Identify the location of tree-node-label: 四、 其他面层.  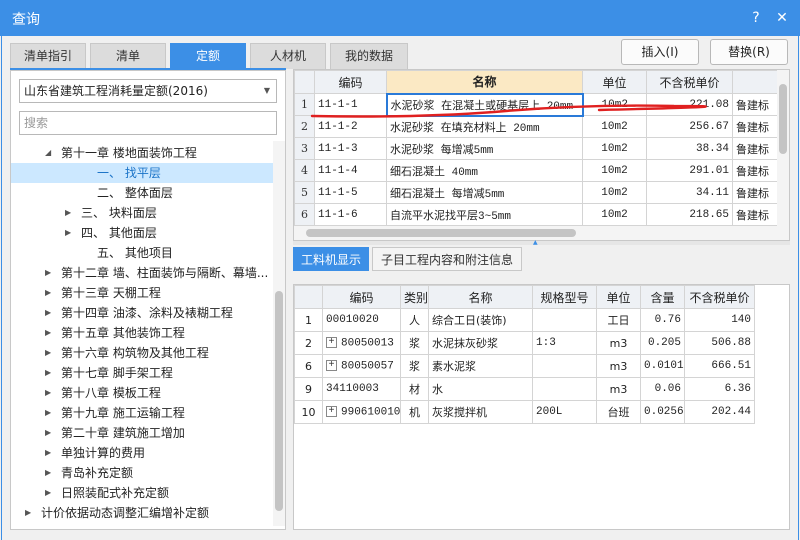
(119, 233).